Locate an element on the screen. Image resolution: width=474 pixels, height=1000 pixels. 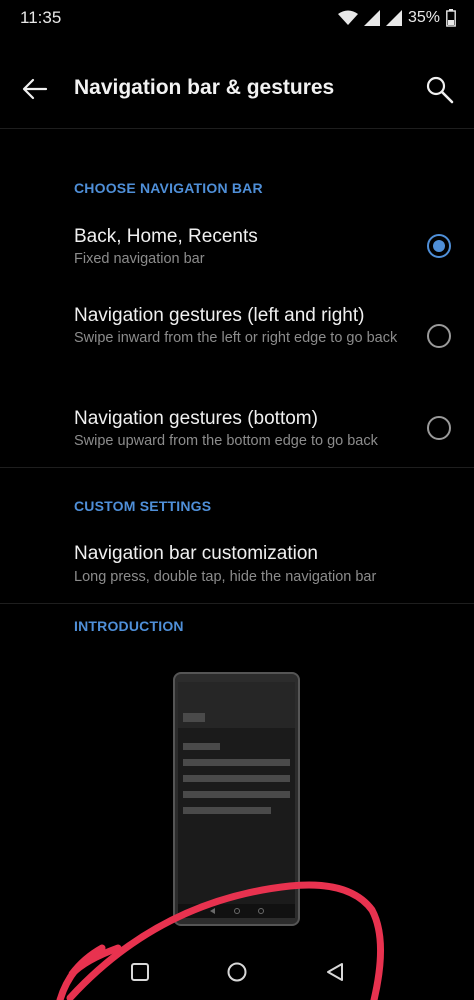
phone-illustration is located at coordinates (236, 799).